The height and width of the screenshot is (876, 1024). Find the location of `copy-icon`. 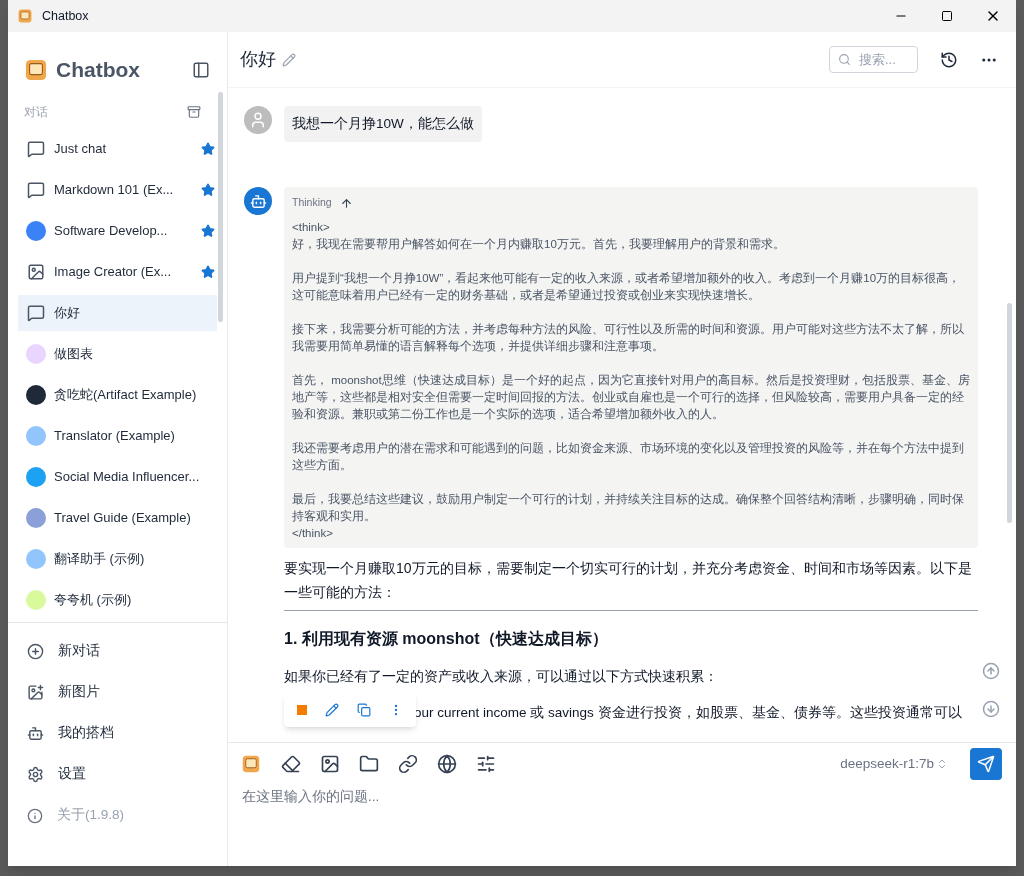

copy-icon is located at coordinates (364, 710).